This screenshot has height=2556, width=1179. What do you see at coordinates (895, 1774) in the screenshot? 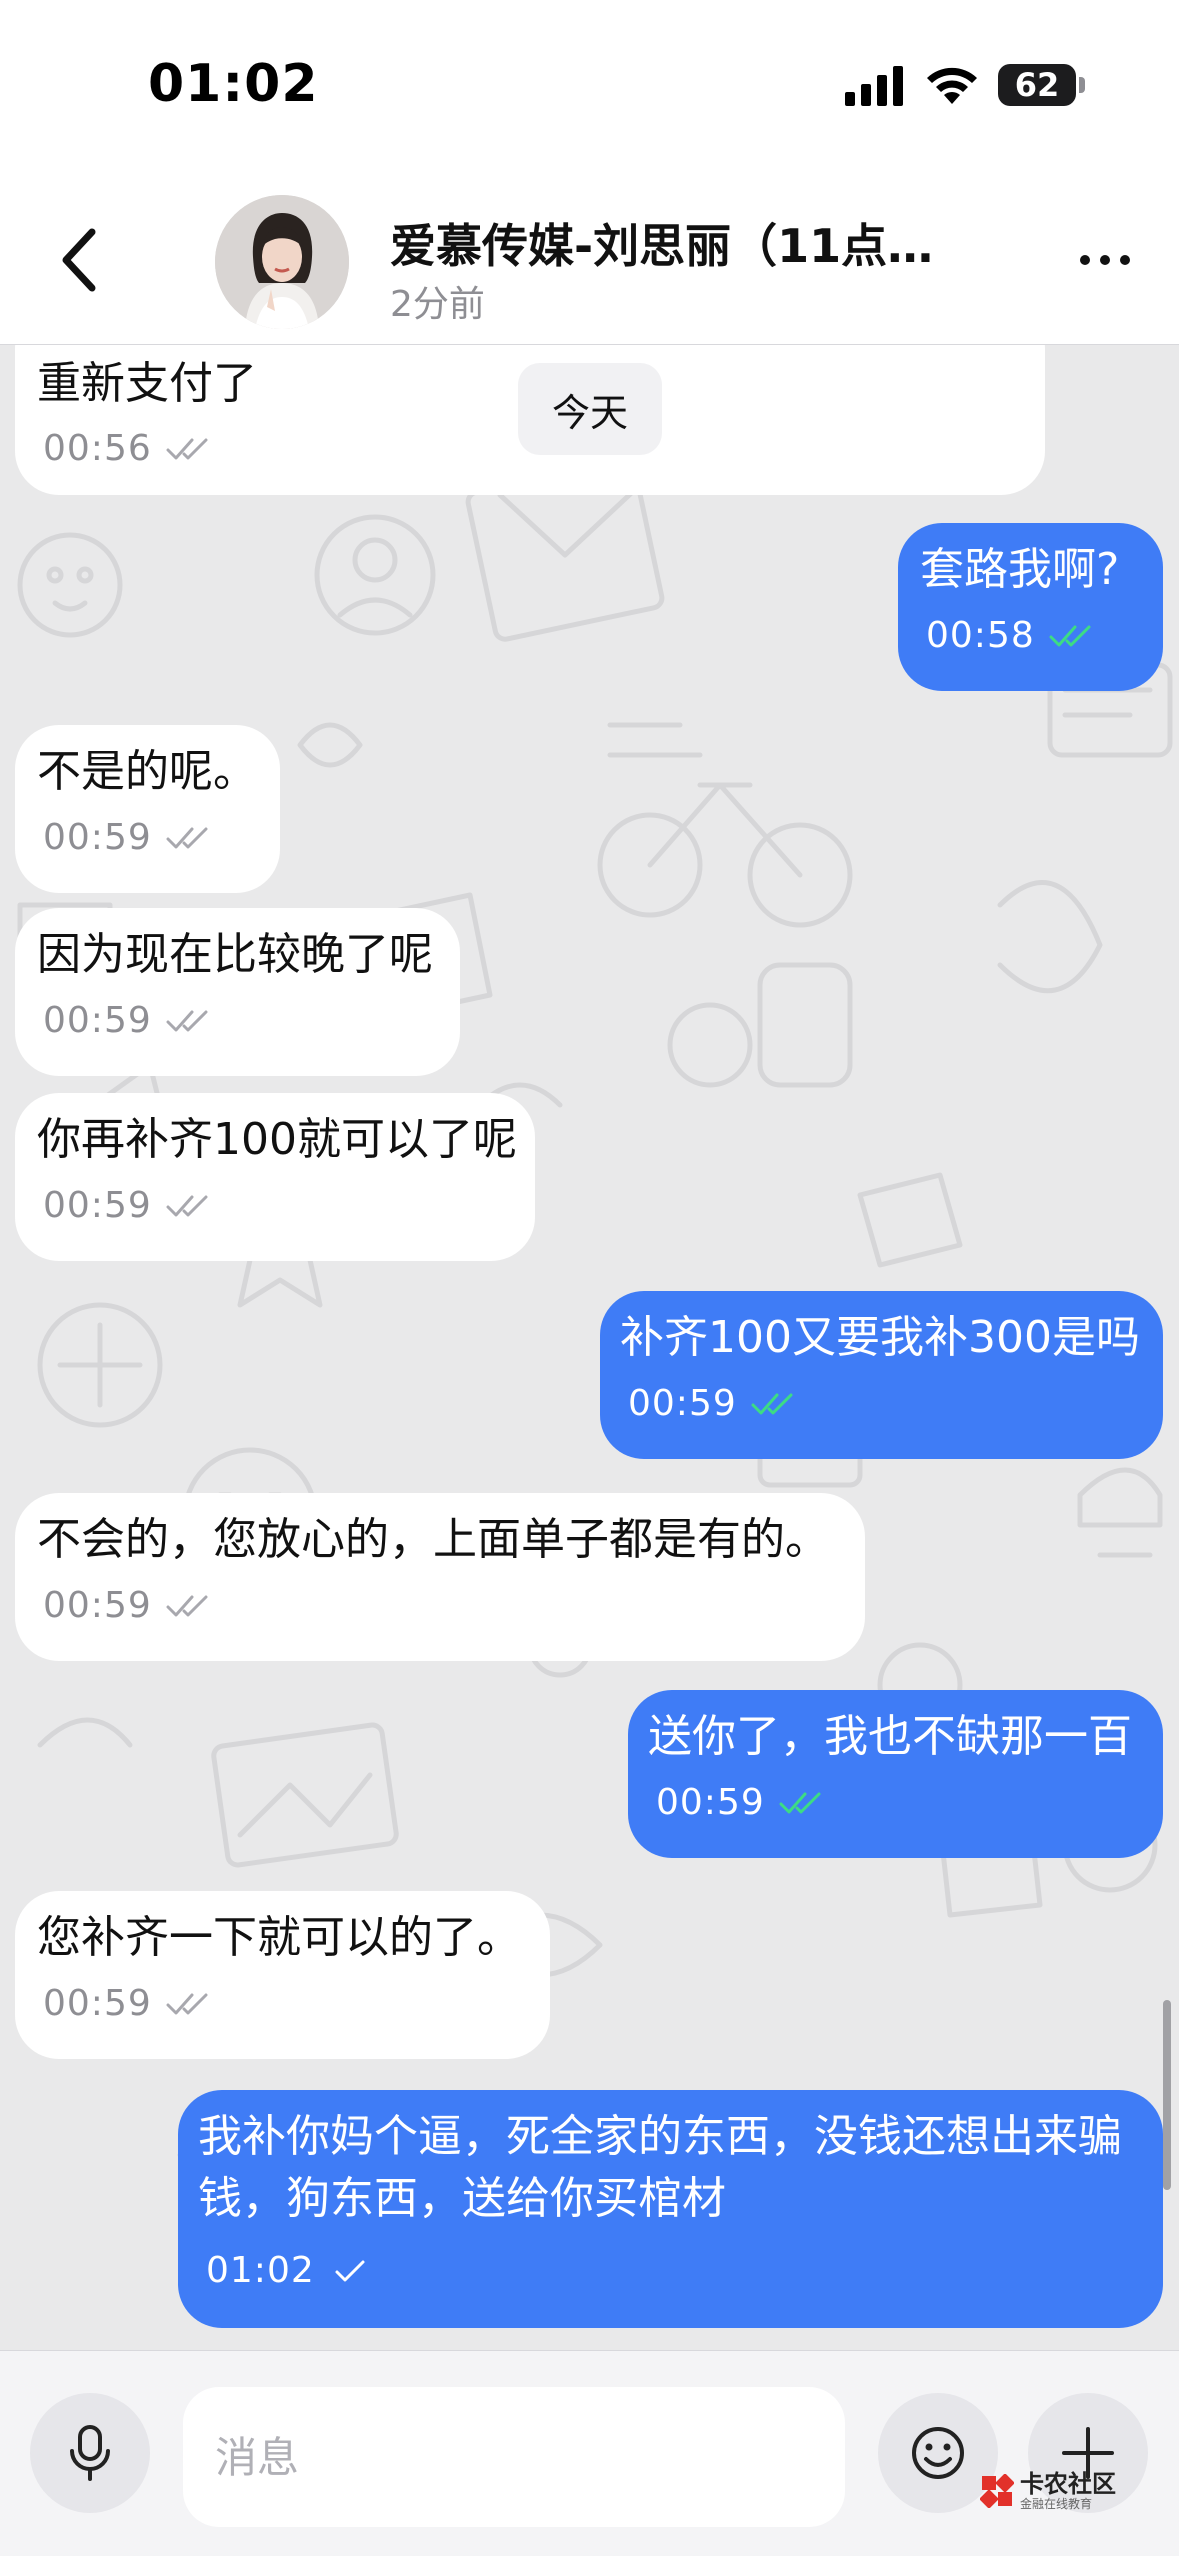
I see `message-bubble-outgoing: 送你了，我也不缺那一百 00:59` at bounding box center [895, 1774].